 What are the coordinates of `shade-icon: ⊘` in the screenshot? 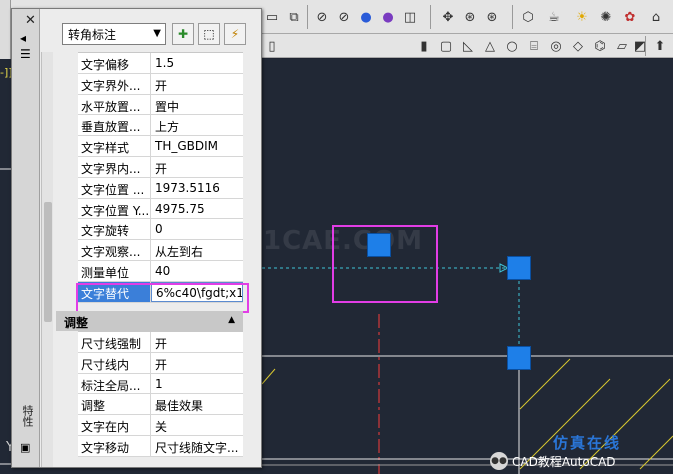 It's located at (322, 17).